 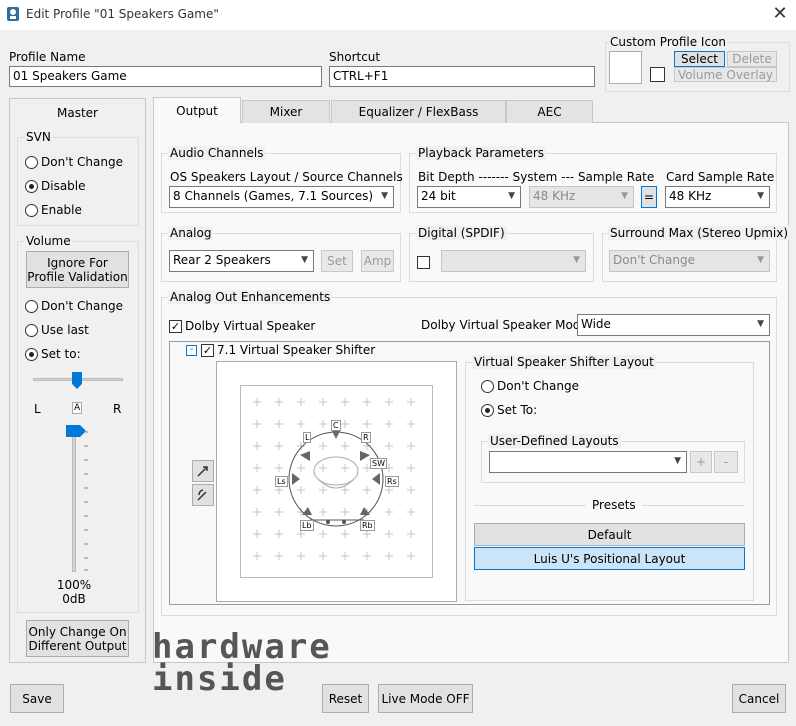 What do you see at coordinates (203, 495) in the screenshot?
I see `rotate-tool-icon` at bounding box center [203, 495].